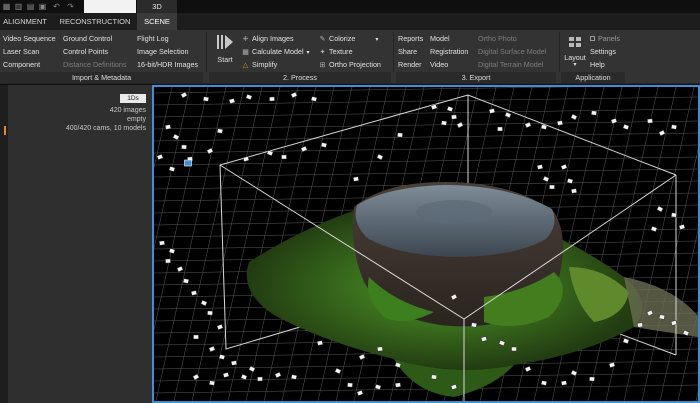  What do you see at coordinates (407, 51) in the screenshot?
I see `share-button: Share` at bounding box center [407, 51].